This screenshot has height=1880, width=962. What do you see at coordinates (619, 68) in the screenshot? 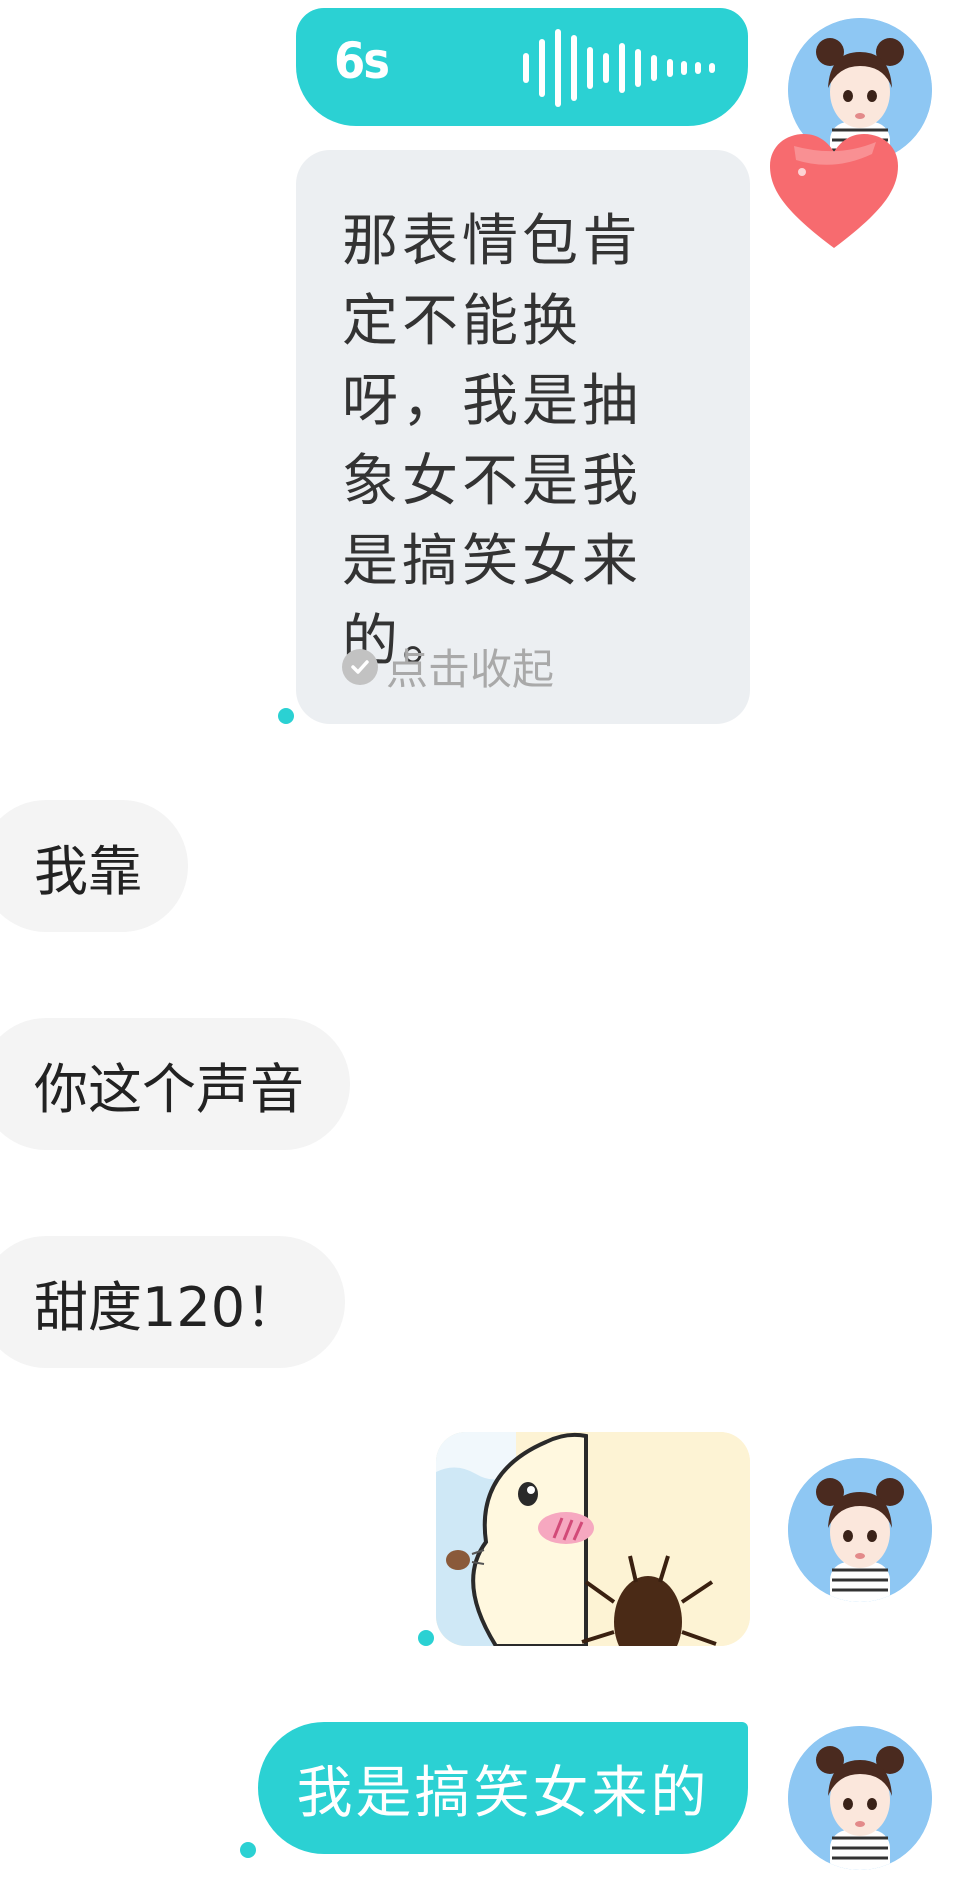
I see `voice-waveform-icon` at bounding box center [619, 68].